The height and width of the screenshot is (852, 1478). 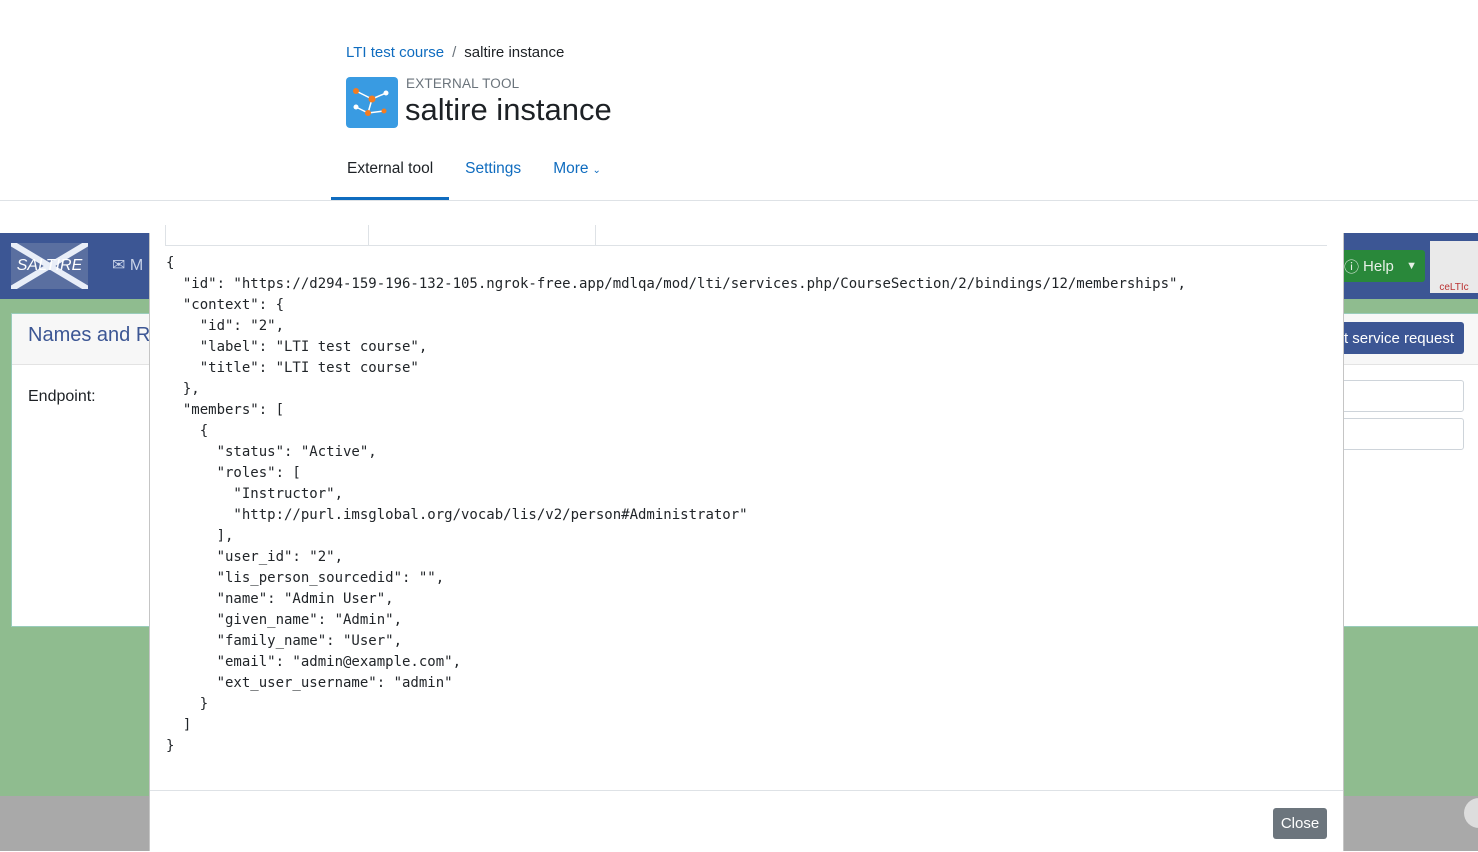 What do you see at coordinates (493, 175) in the screenshot?
I see `tab-settings: Settings` at bounding box center [493, 175].